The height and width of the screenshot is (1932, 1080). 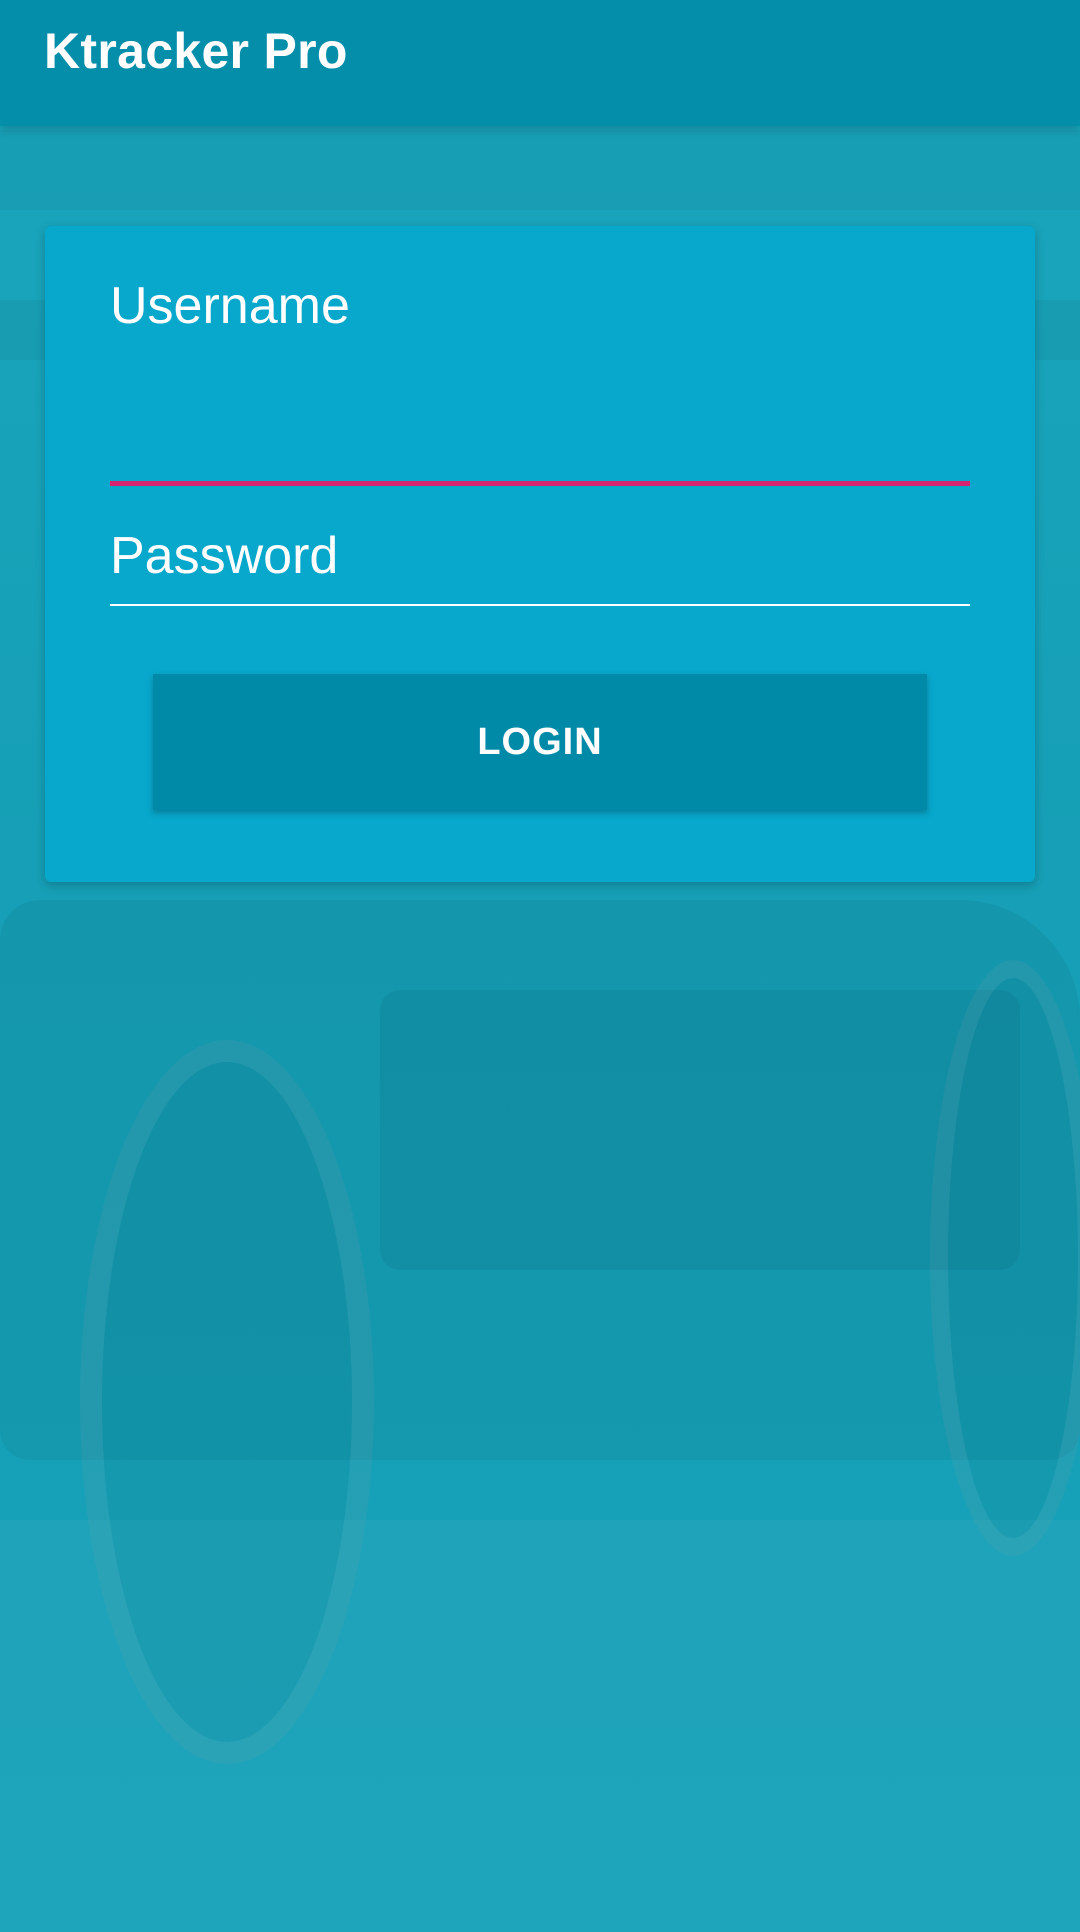 I want to click on app-title: Ktracker Pro, so click(x=196, y=51).